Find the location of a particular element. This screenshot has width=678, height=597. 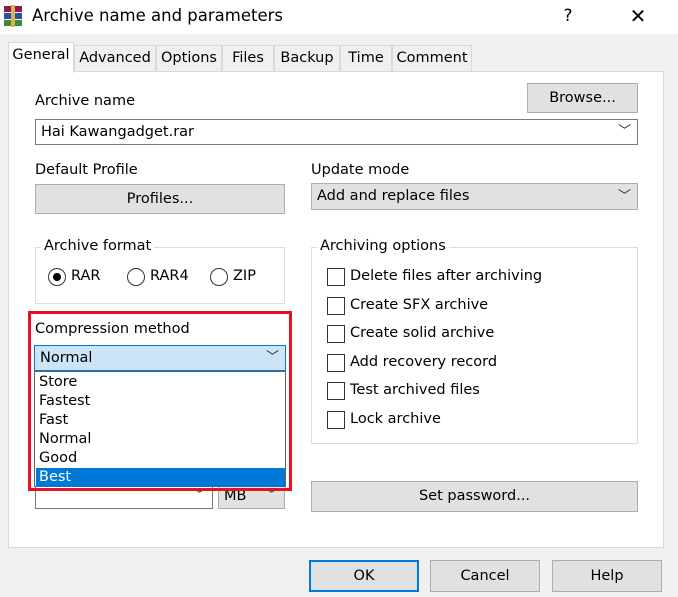

radio-rar4 is located at coordinates (136, 277).